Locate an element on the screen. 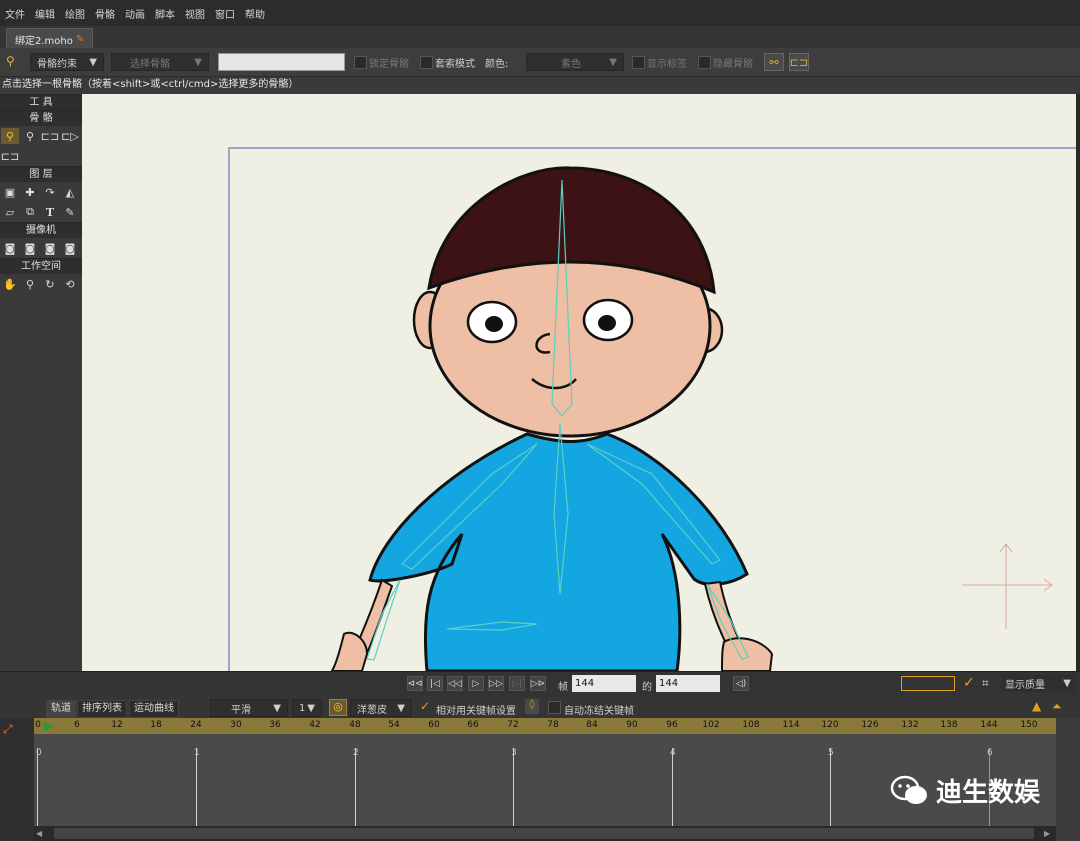 The height and width of the screenshot is (841, 1080). auto-freeze-label: 自动冻结关键帧 is located at coordinates (599, 711).